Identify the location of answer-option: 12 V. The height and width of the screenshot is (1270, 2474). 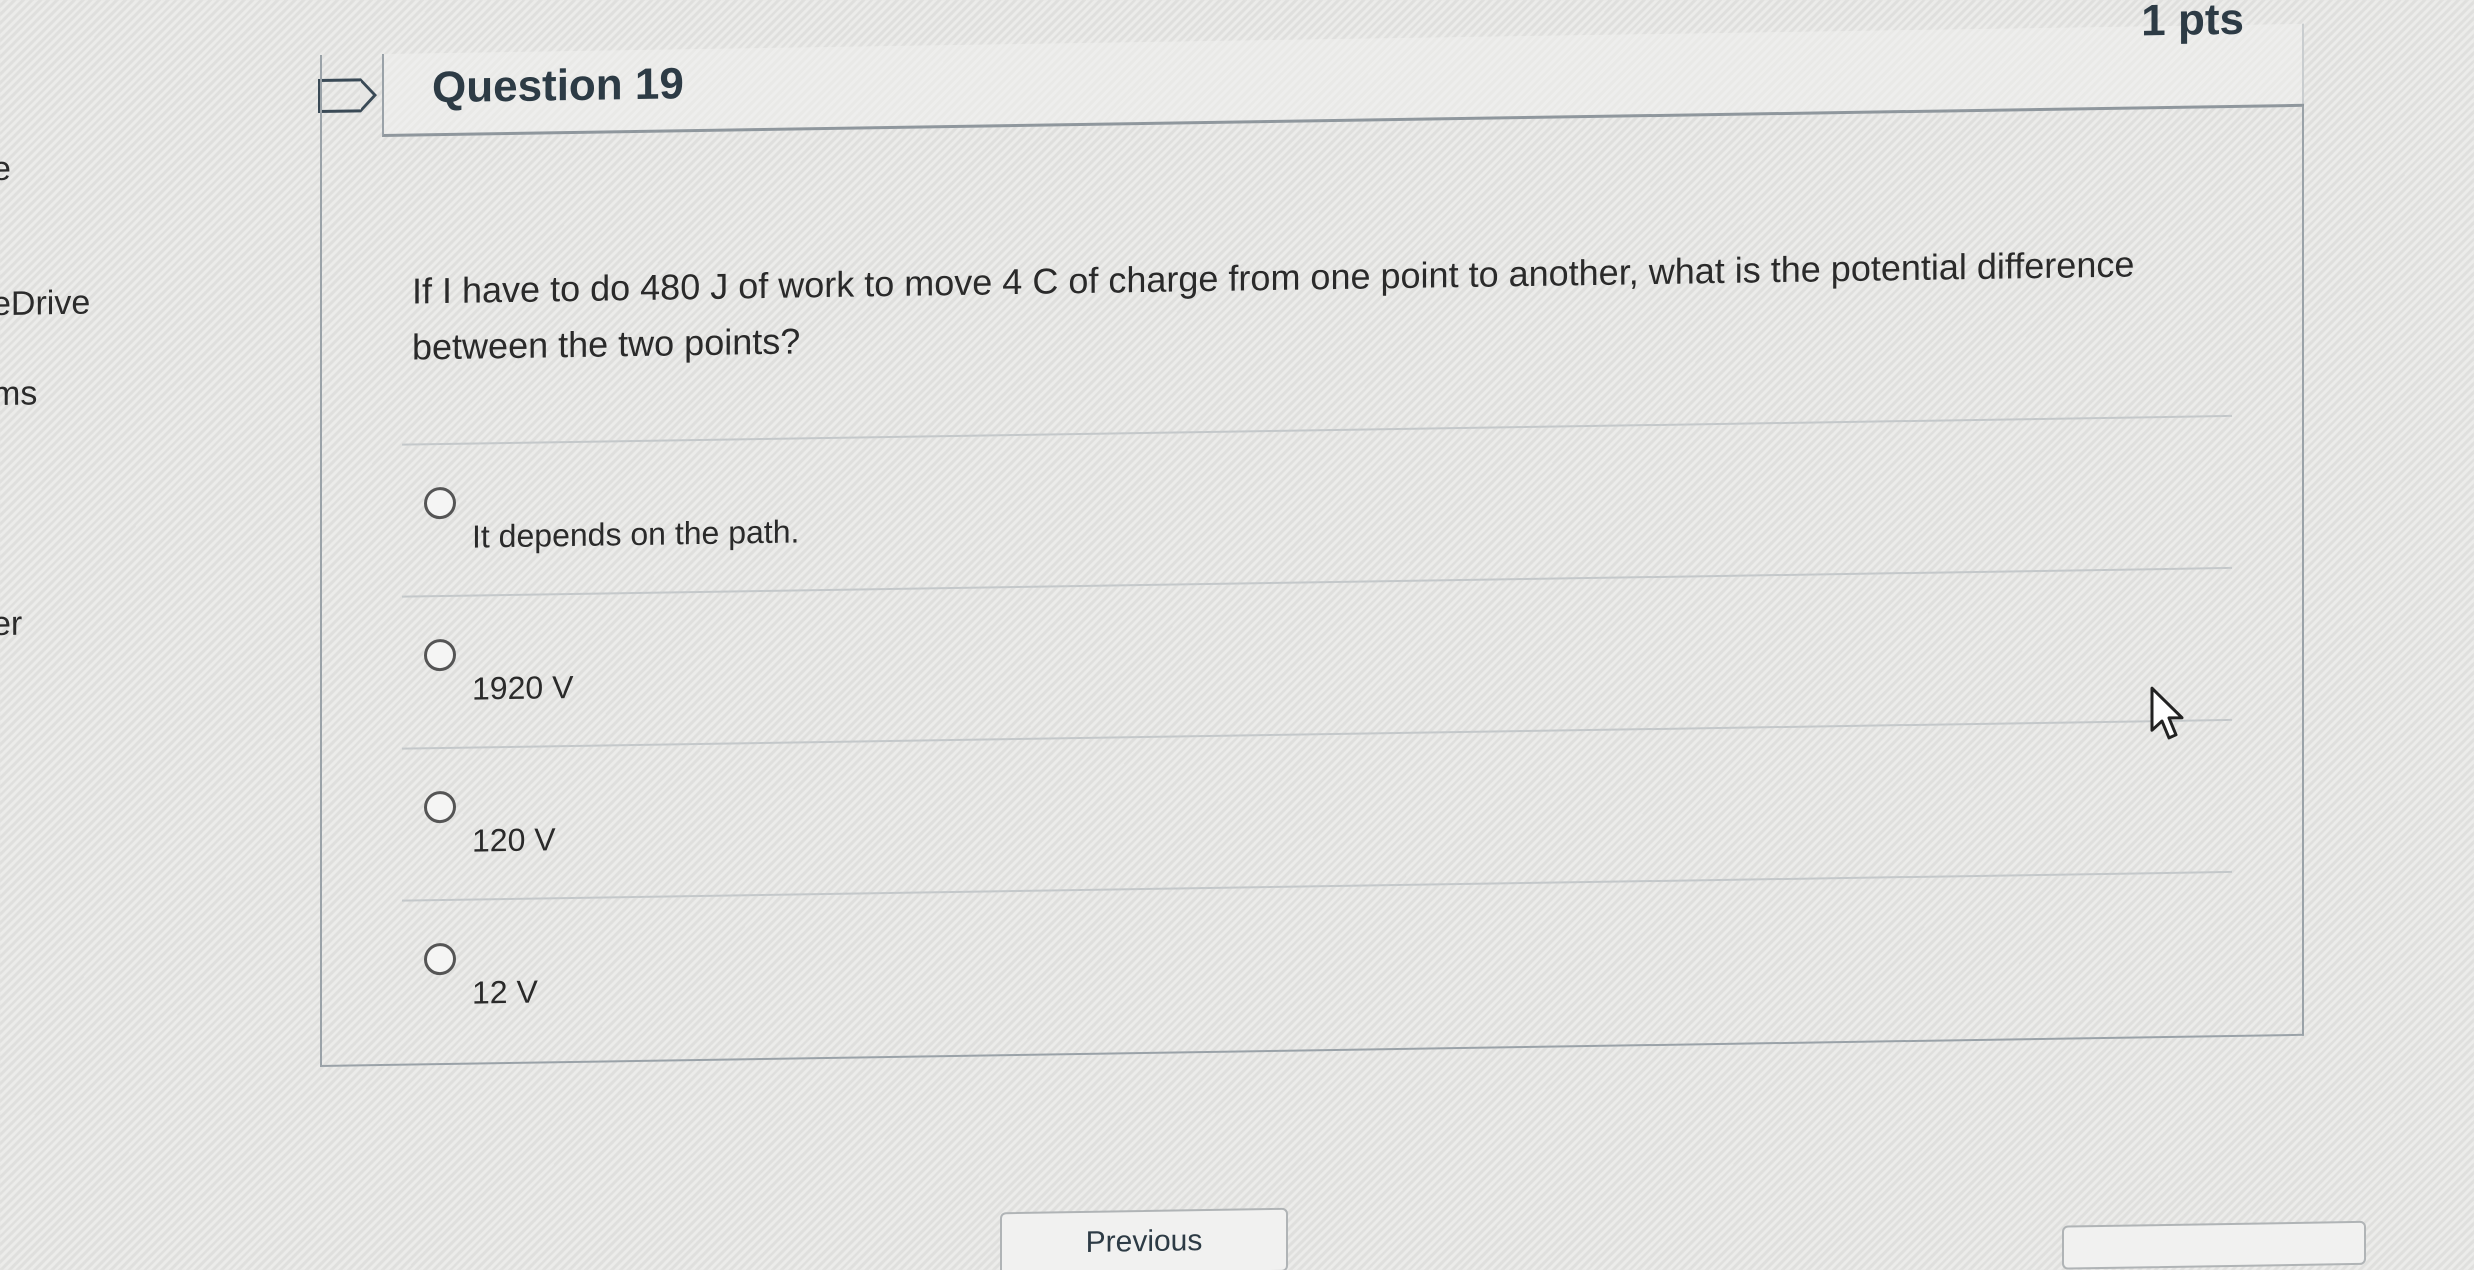
(1317, 961).